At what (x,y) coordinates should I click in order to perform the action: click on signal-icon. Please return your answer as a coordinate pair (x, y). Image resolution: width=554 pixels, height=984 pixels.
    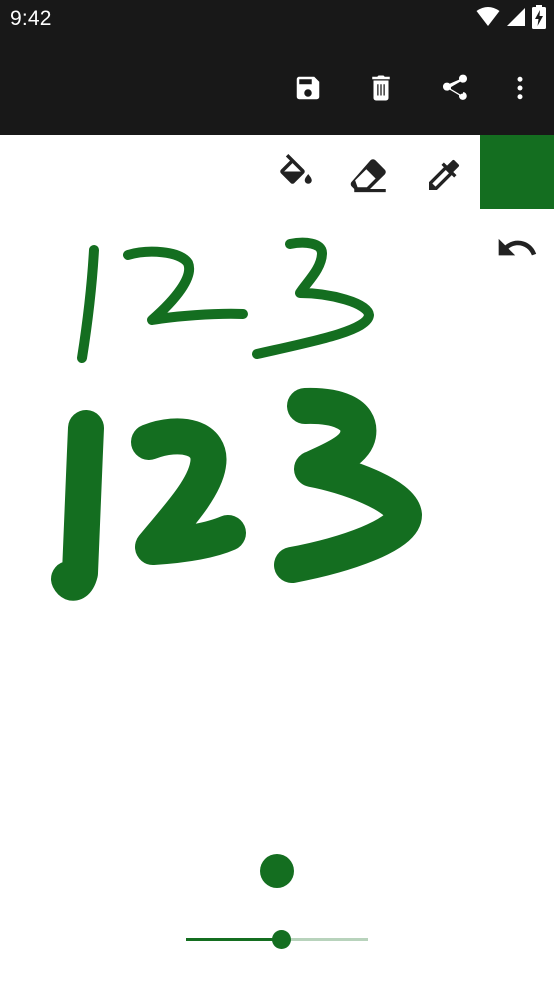
    Looking at the image, I should click on (516, 19).